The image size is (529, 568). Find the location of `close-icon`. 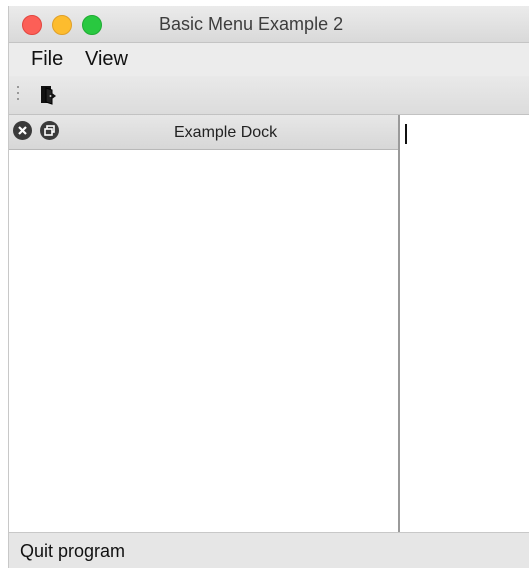

close-icon is located at coordinates (22, 130).